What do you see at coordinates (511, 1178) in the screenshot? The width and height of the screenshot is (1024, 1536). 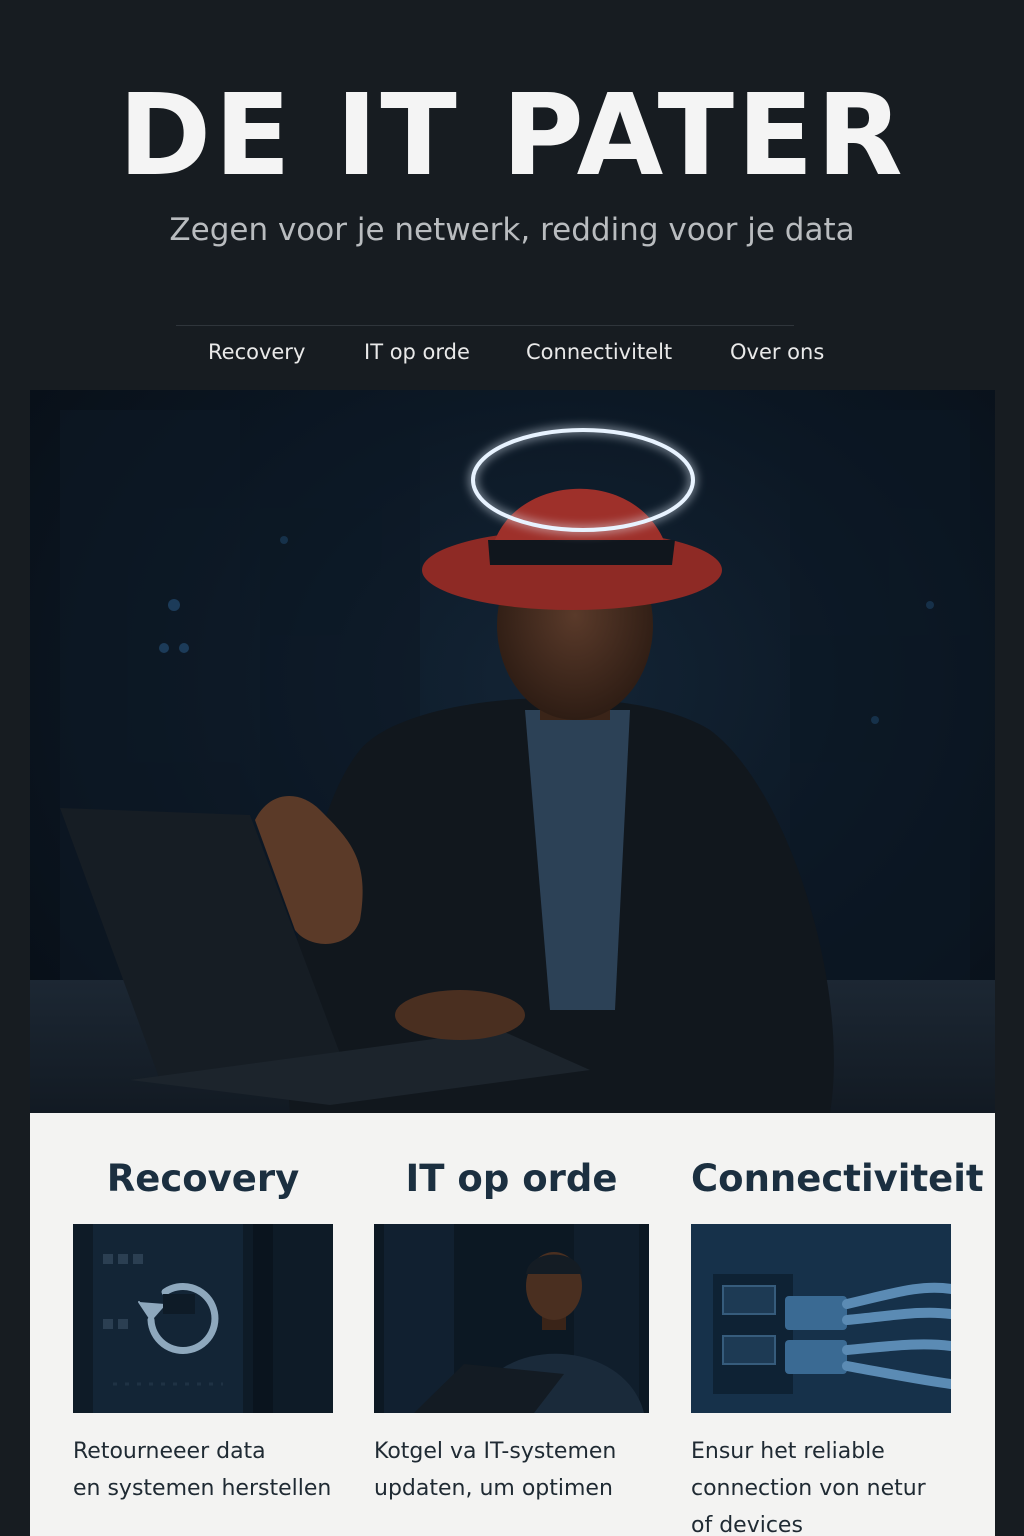 I see `service-title-it-op-orde: IT op orde` at bounding box center [511, 1178].